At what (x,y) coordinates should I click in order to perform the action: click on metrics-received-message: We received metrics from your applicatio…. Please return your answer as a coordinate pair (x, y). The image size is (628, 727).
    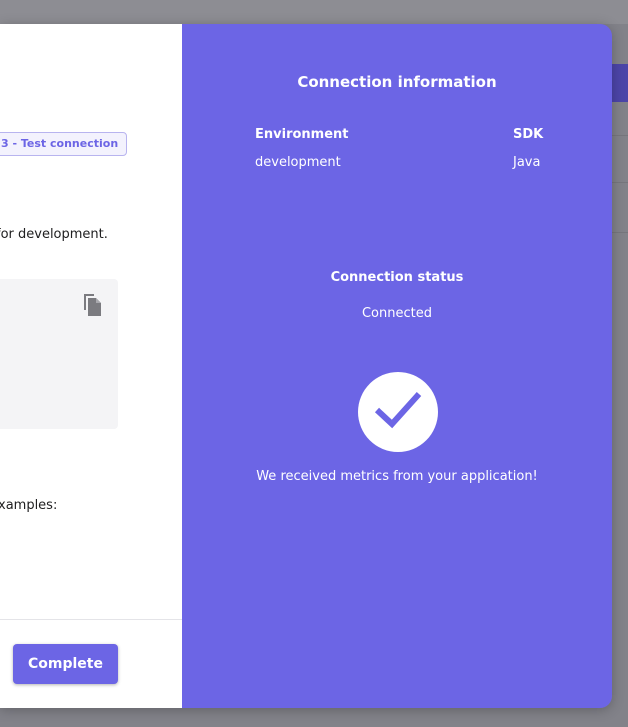
    Looking at the image, I should click on (397, 476).